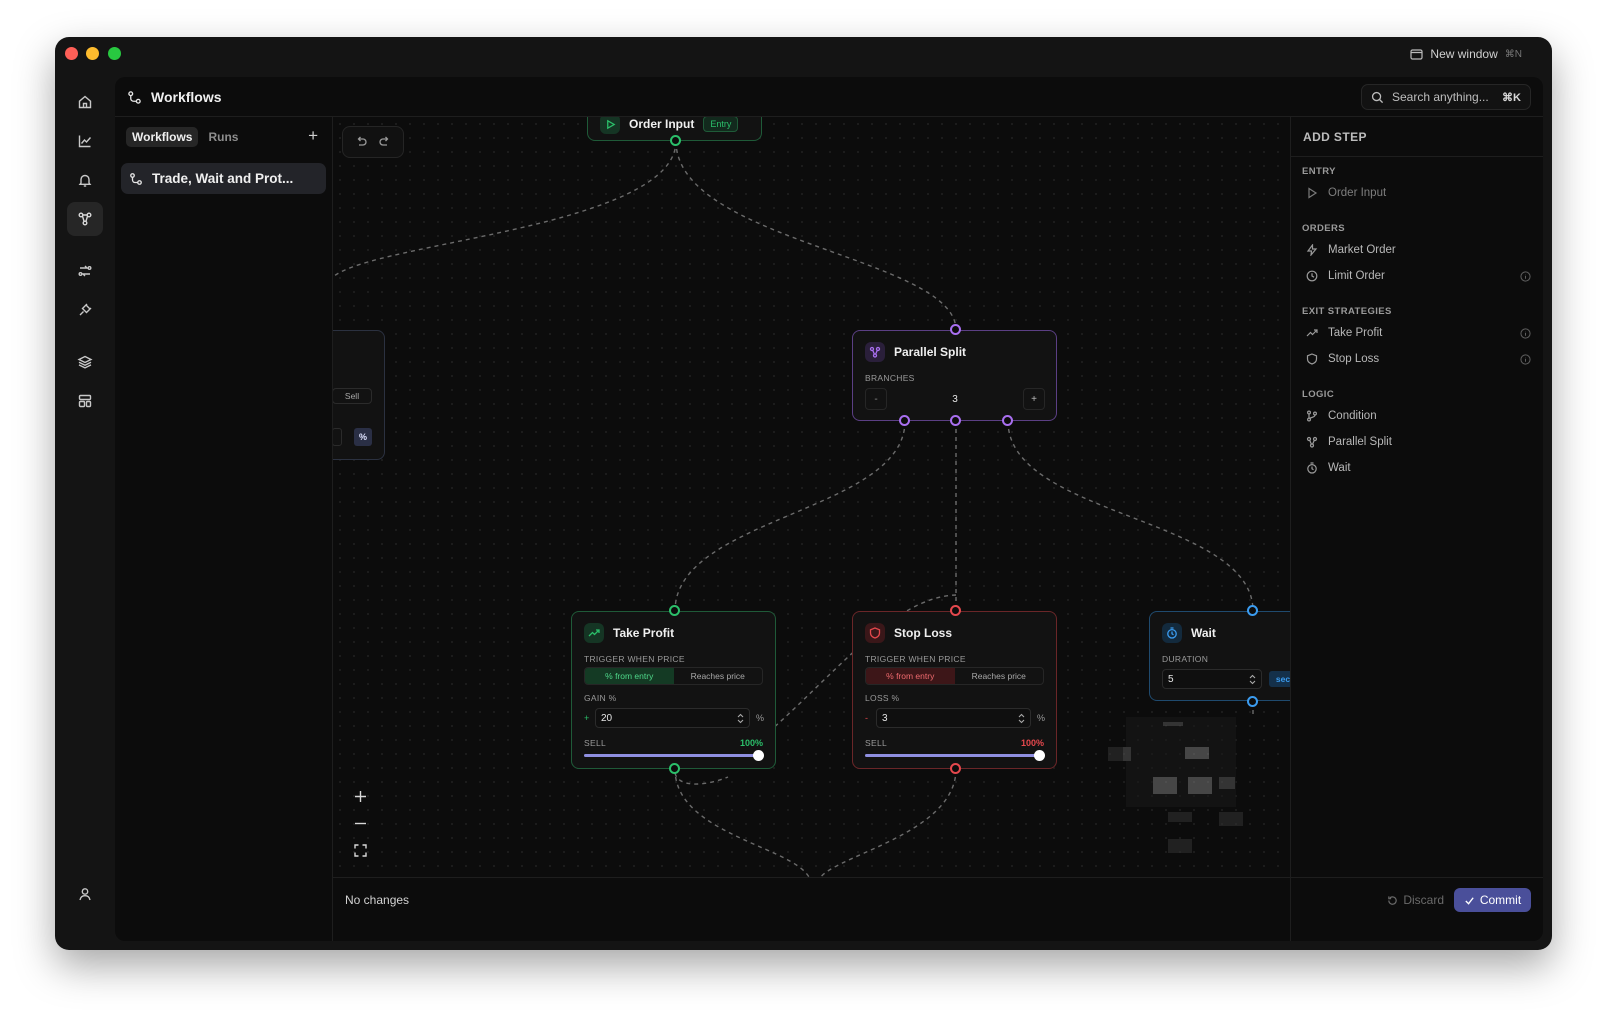 The image size is (1608, 1024). What do you see at coordinates (1418, 333) in the screenshot?
I see `step-take-profit: Take Profit` at bounding box center [1418, 333].